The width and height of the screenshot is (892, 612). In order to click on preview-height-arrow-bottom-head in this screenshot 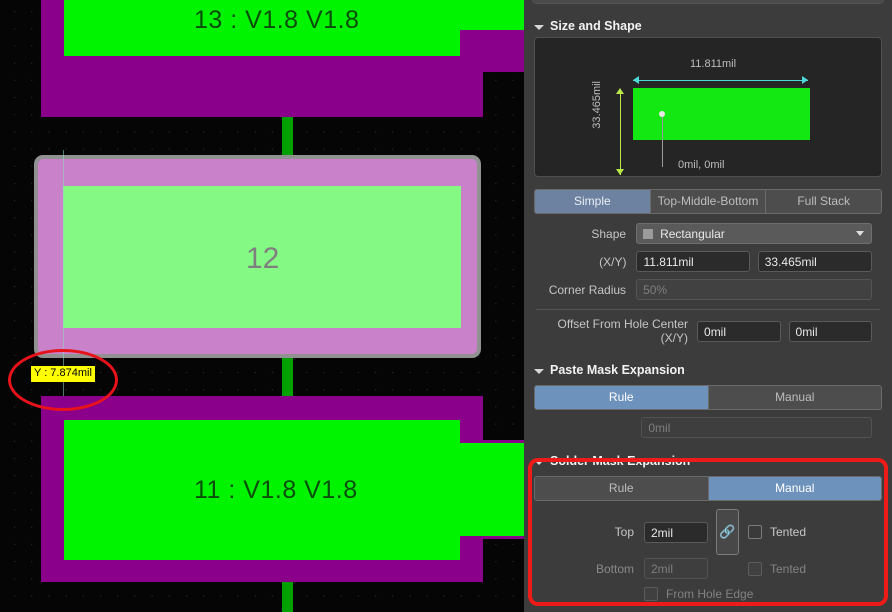, I will do `click(620, 172)`.